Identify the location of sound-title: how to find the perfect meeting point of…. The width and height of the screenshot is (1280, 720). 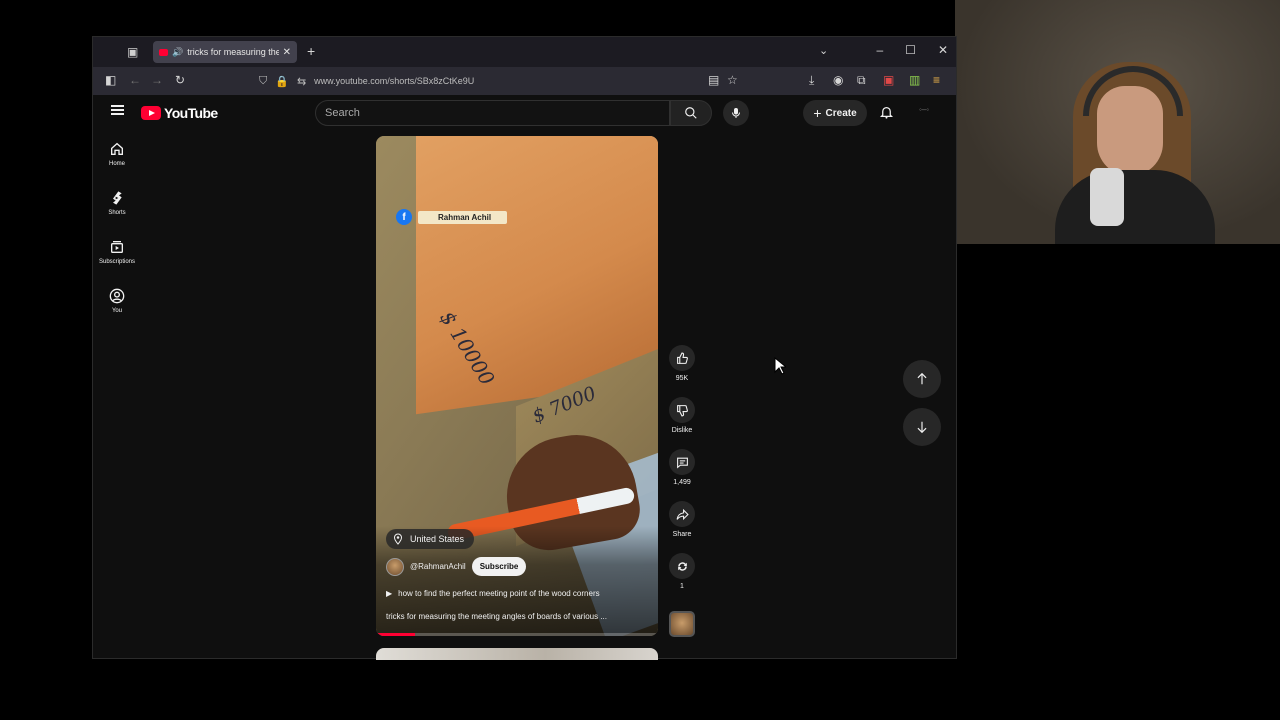
(499, 593).